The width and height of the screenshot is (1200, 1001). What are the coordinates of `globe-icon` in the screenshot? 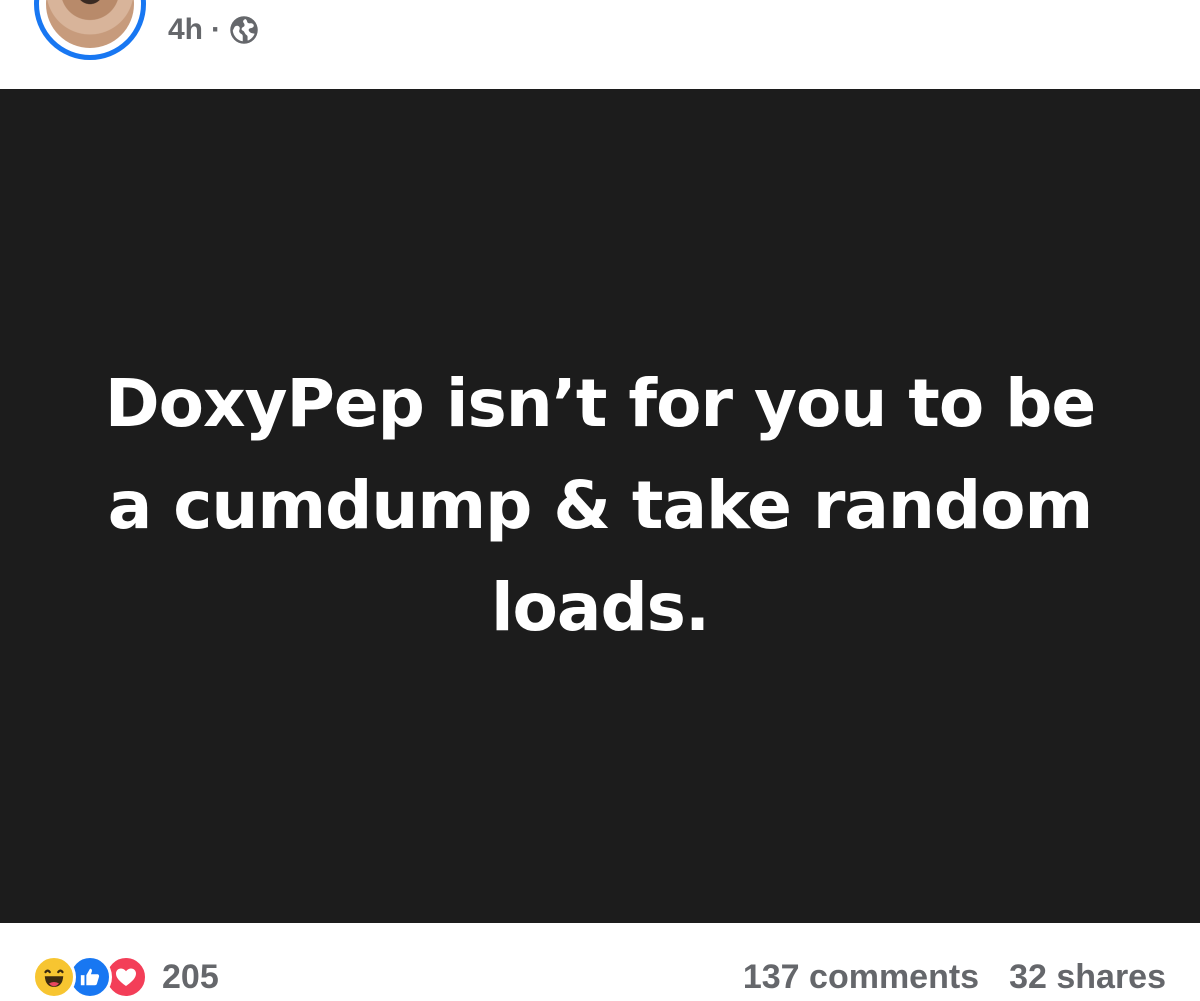 It's located at (244, 30).